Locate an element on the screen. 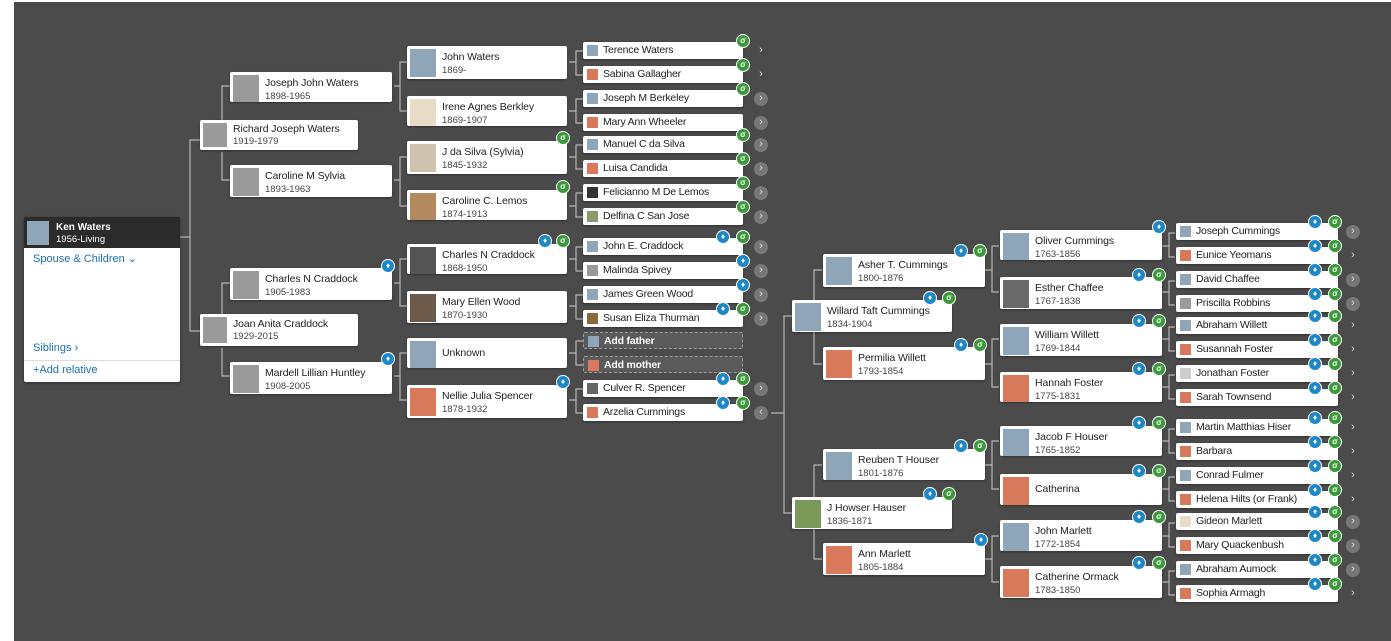 Image resolution: width=1391 pixels, height=641 pixels. person-card-irene-agnes-berkley: Irene Agnes Berkley 1869-1907 is located at coordinates (487, 111).